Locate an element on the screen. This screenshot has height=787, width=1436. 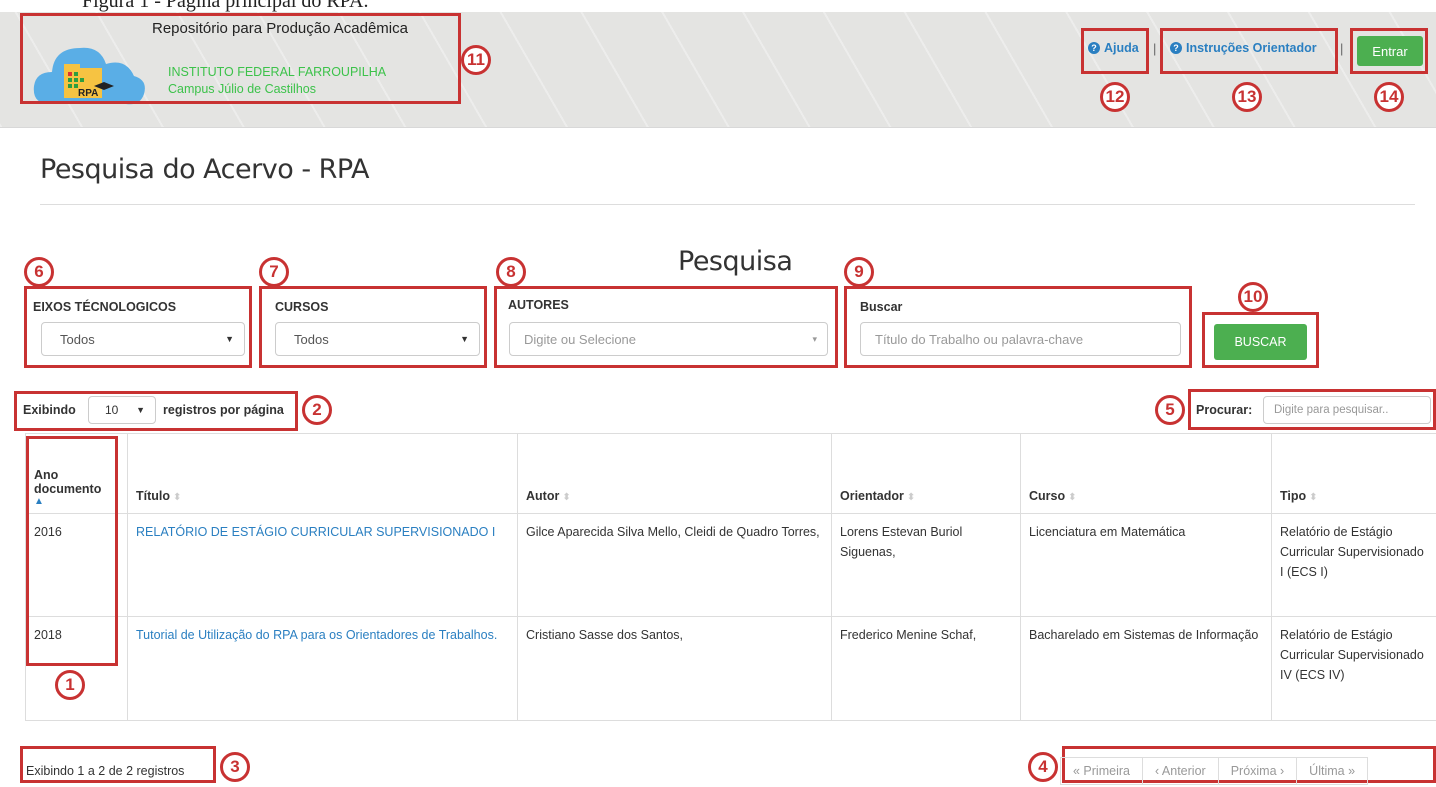
callout-number-6: 6 is located at coordinates (39, 272).